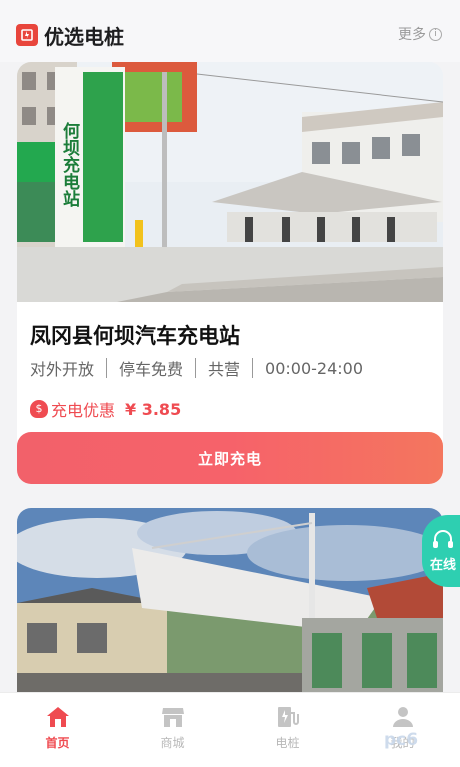 Image resolution: width=460 pixels, height=767 pixels. Describe the element at coordinates (57, 743) in the screenshot. I see `tab-home-label: 首页` at that location.